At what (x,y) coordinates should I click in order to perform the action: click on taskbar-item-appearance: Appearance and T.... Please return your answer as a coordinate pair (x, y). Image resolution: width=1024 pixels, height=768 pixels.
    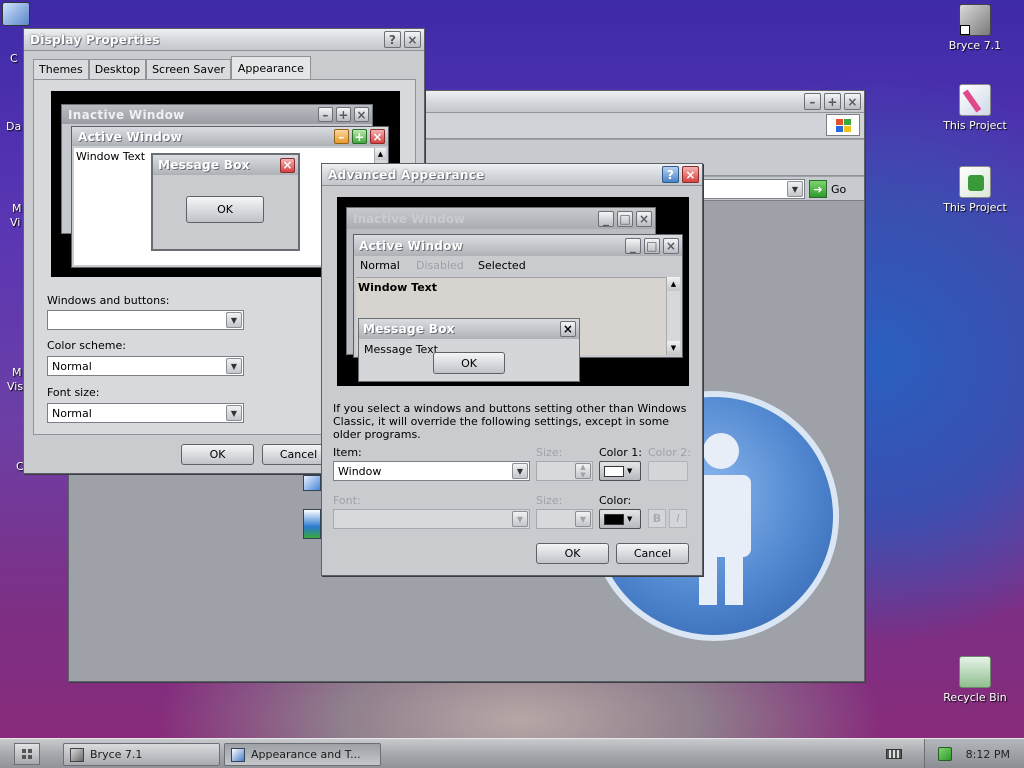
    Looking at the image, I should click on (302, 754).